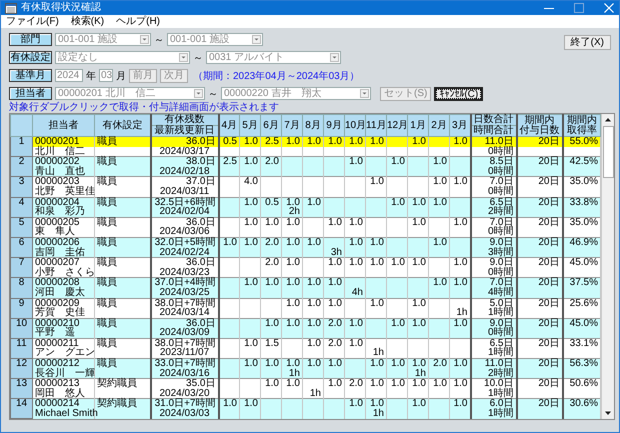  What do you see at coordinates (32, 22) in the screenshot?
I see `menu-item: ファイル(F)` at bounding box center [32, 22].